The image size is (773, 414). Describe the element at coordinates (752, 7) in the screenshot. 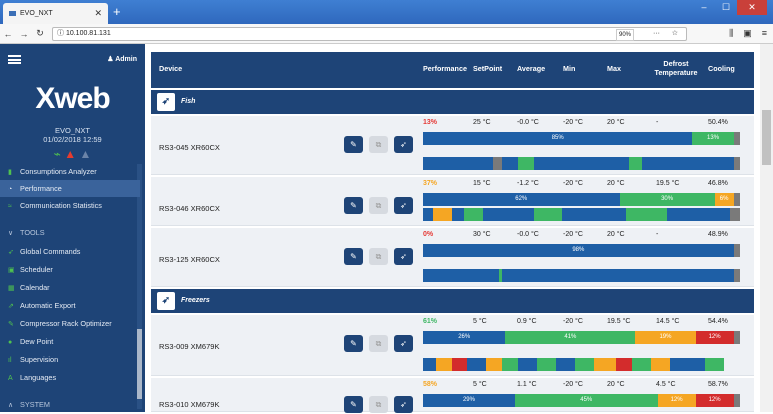

I see `close-window-icon: ✕` at that location.